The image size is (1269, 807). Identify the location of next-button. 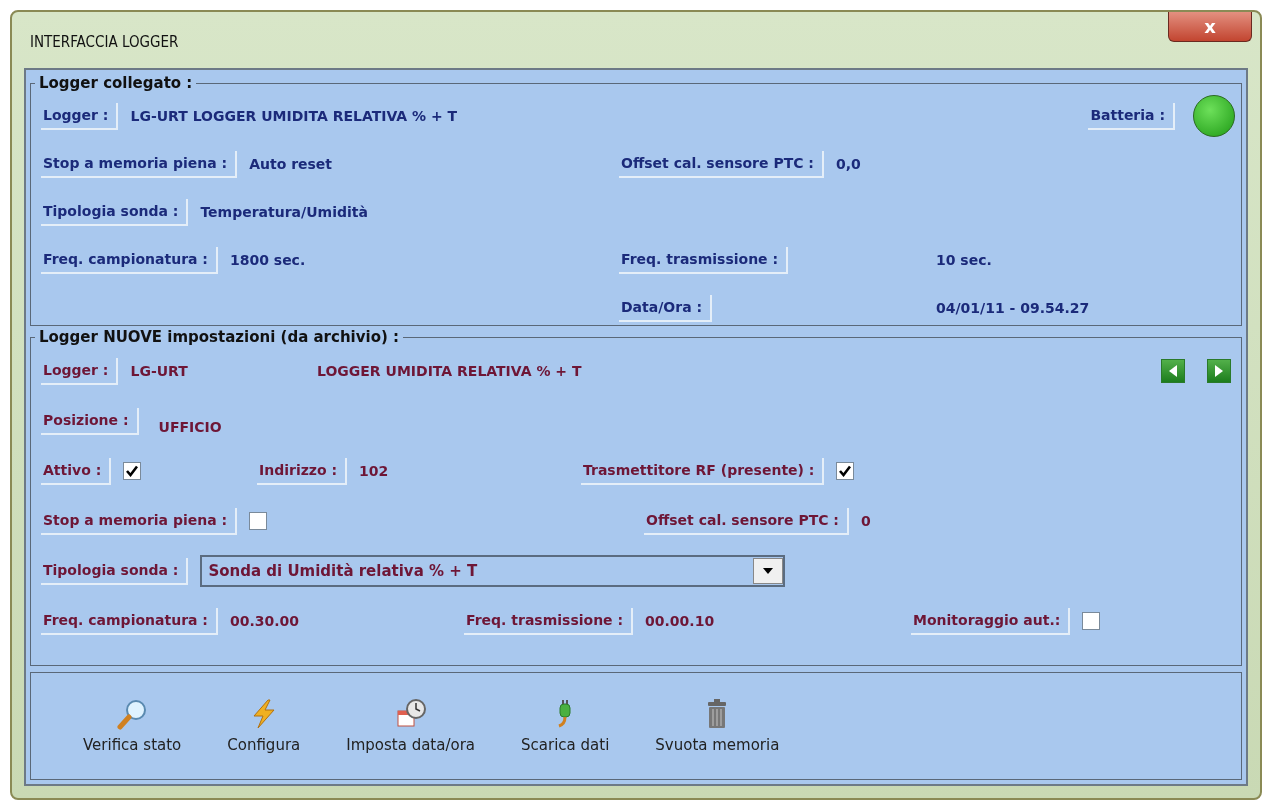
(1219, 371).